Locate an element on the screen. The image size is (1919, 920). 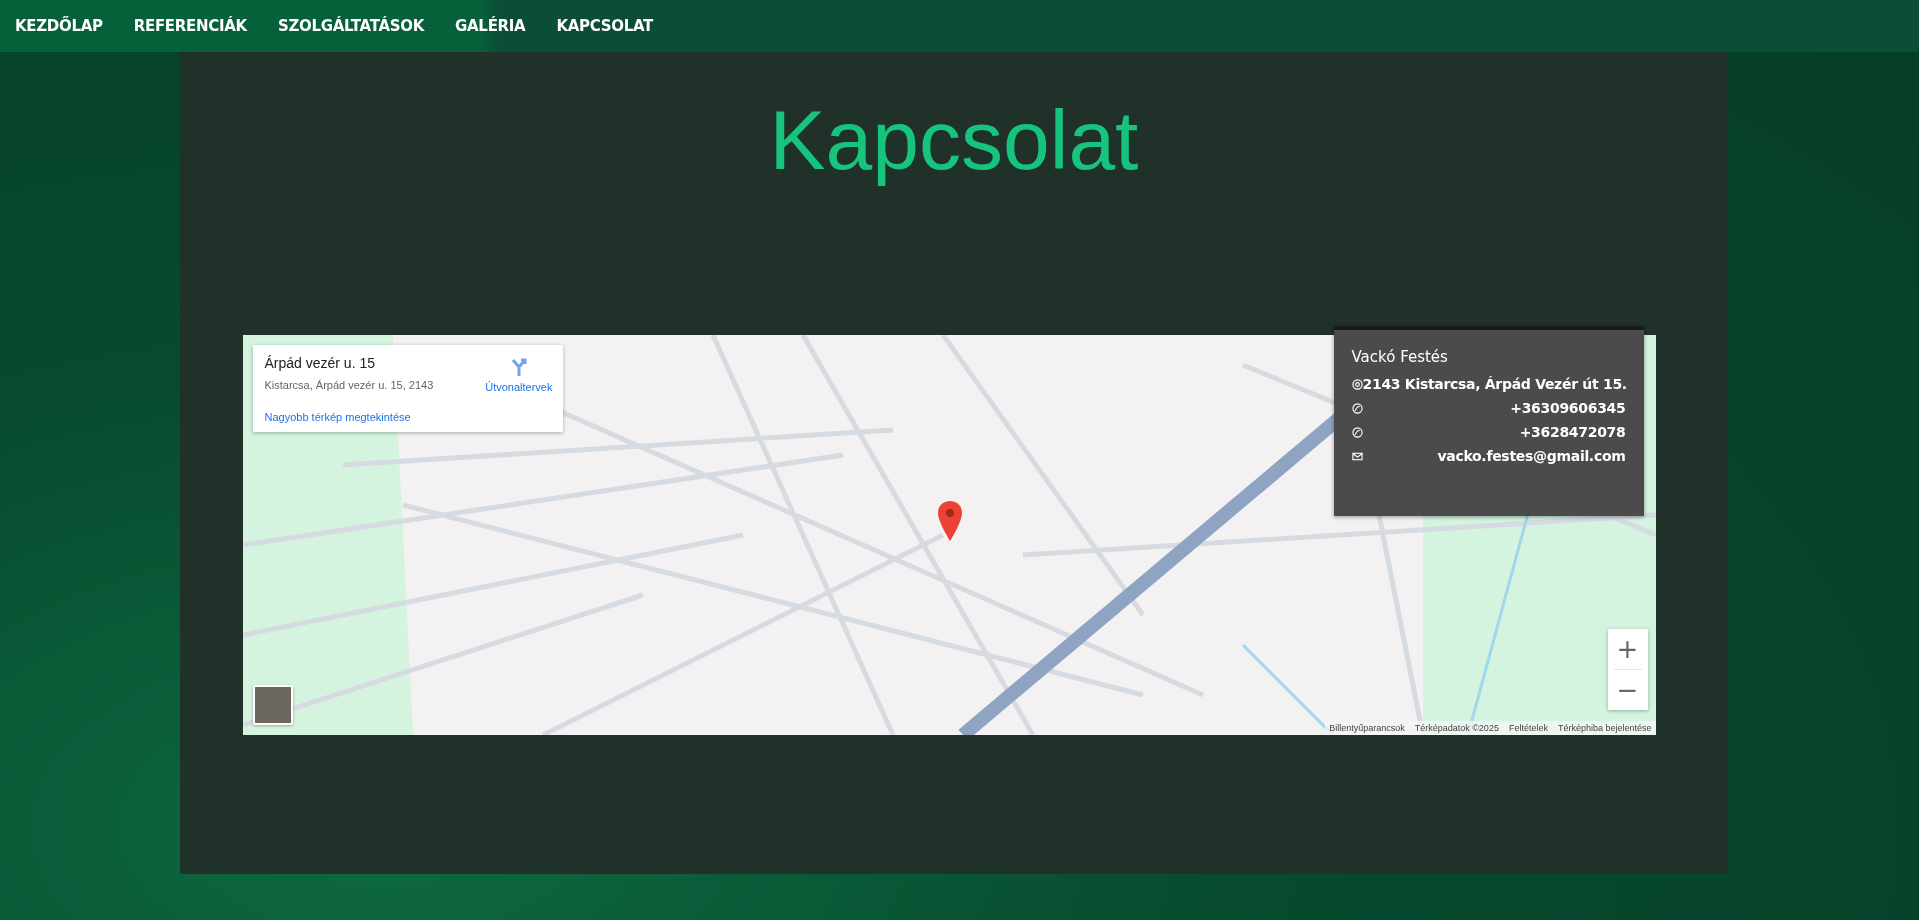
nav-link: KAPCSOLAT is located at coordinates (605, 26).